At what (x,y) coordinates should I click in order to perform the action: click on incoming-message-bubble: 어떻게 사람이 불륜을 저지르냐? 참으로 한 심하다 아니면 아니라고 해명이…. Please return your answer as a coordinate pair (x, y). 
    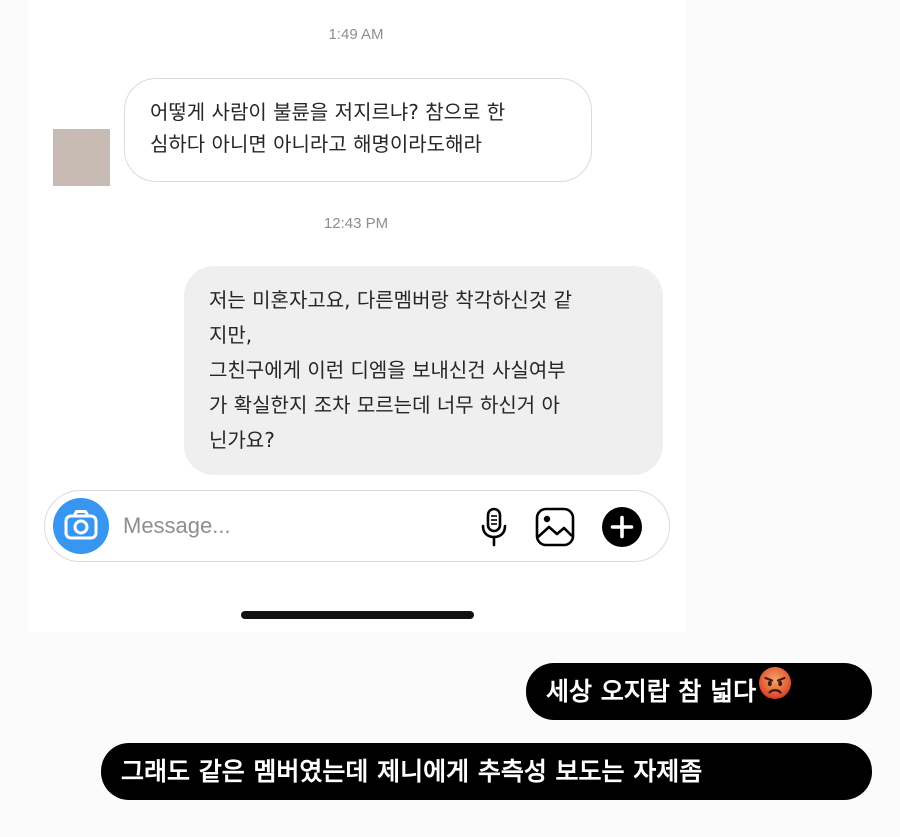
    Looking at the image, I should click on (358, 130).